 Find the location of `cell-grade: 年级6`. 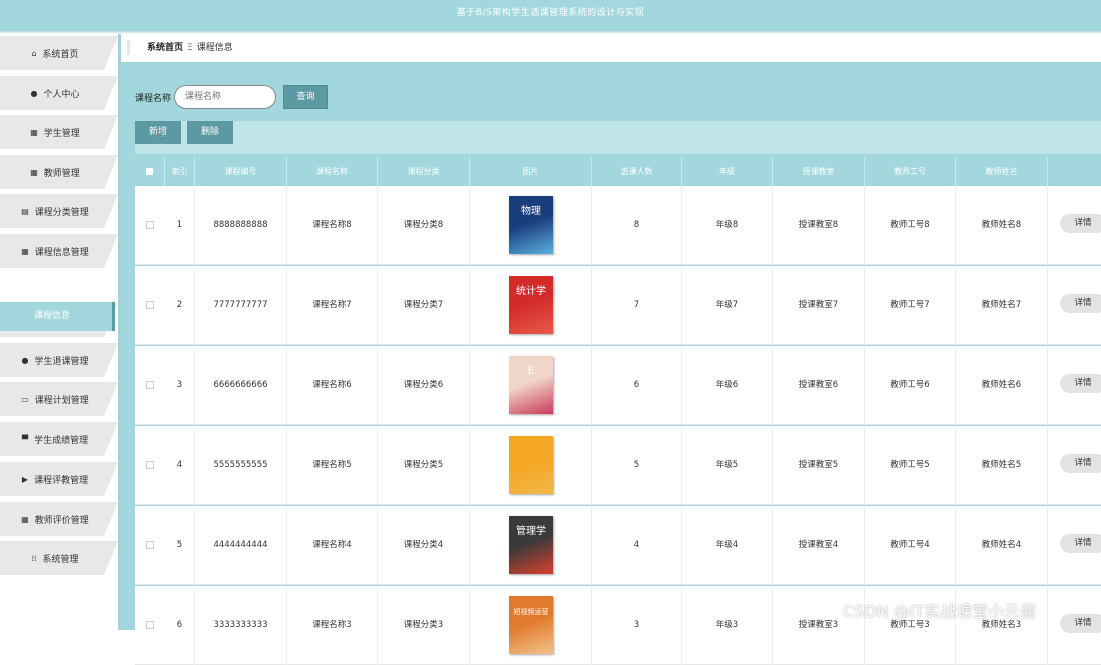

cell-grade: 年级6 is located at coordinates (727, 385).